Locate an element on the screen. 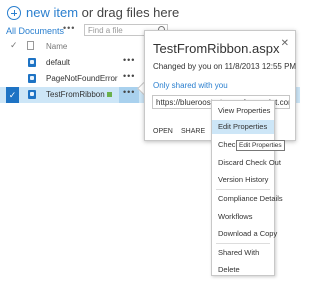 Image resolution: width=320 pixels, height=283 pixels. column-header-name: Name is located at coordinates (56, 46).